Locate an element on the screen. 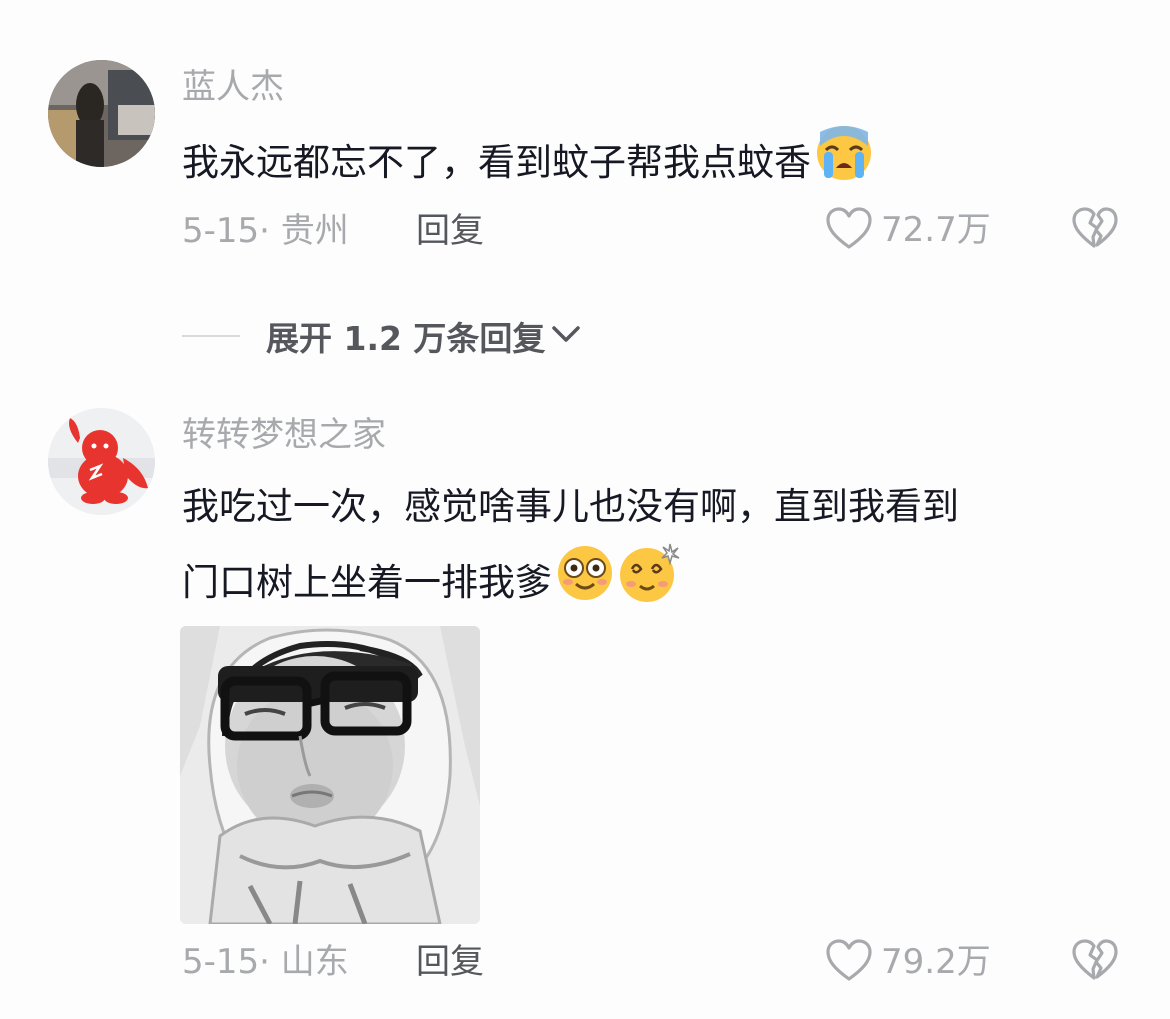  chevron-down-icon is located at coordinates (566, 336).